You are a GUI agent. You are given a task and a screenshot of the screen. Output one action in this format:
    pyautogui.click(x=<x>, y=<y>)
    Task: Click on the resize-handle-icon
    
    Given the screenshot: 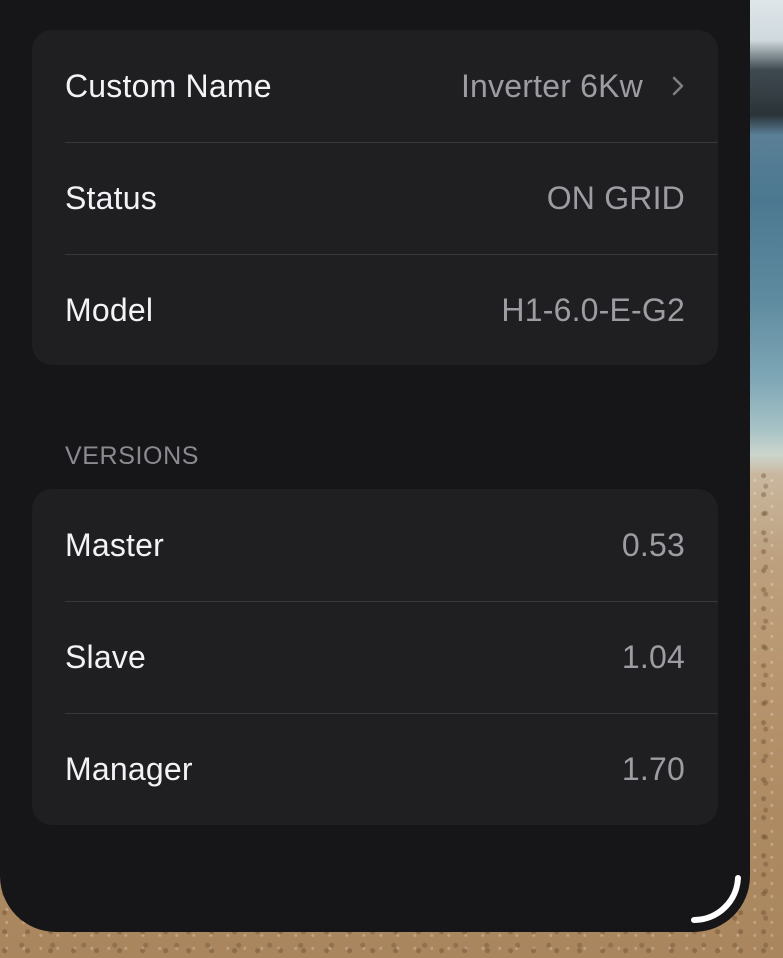 What is the action you would take?
    pyautogui.click(x=716, y=898)
    